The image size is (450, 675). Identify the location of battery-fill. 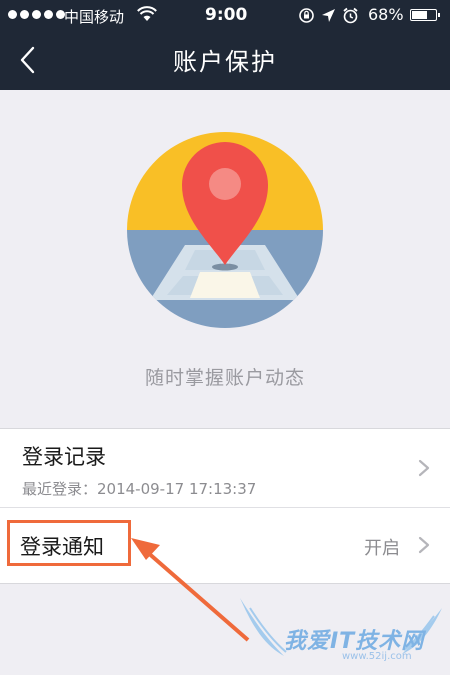
(419, 15).